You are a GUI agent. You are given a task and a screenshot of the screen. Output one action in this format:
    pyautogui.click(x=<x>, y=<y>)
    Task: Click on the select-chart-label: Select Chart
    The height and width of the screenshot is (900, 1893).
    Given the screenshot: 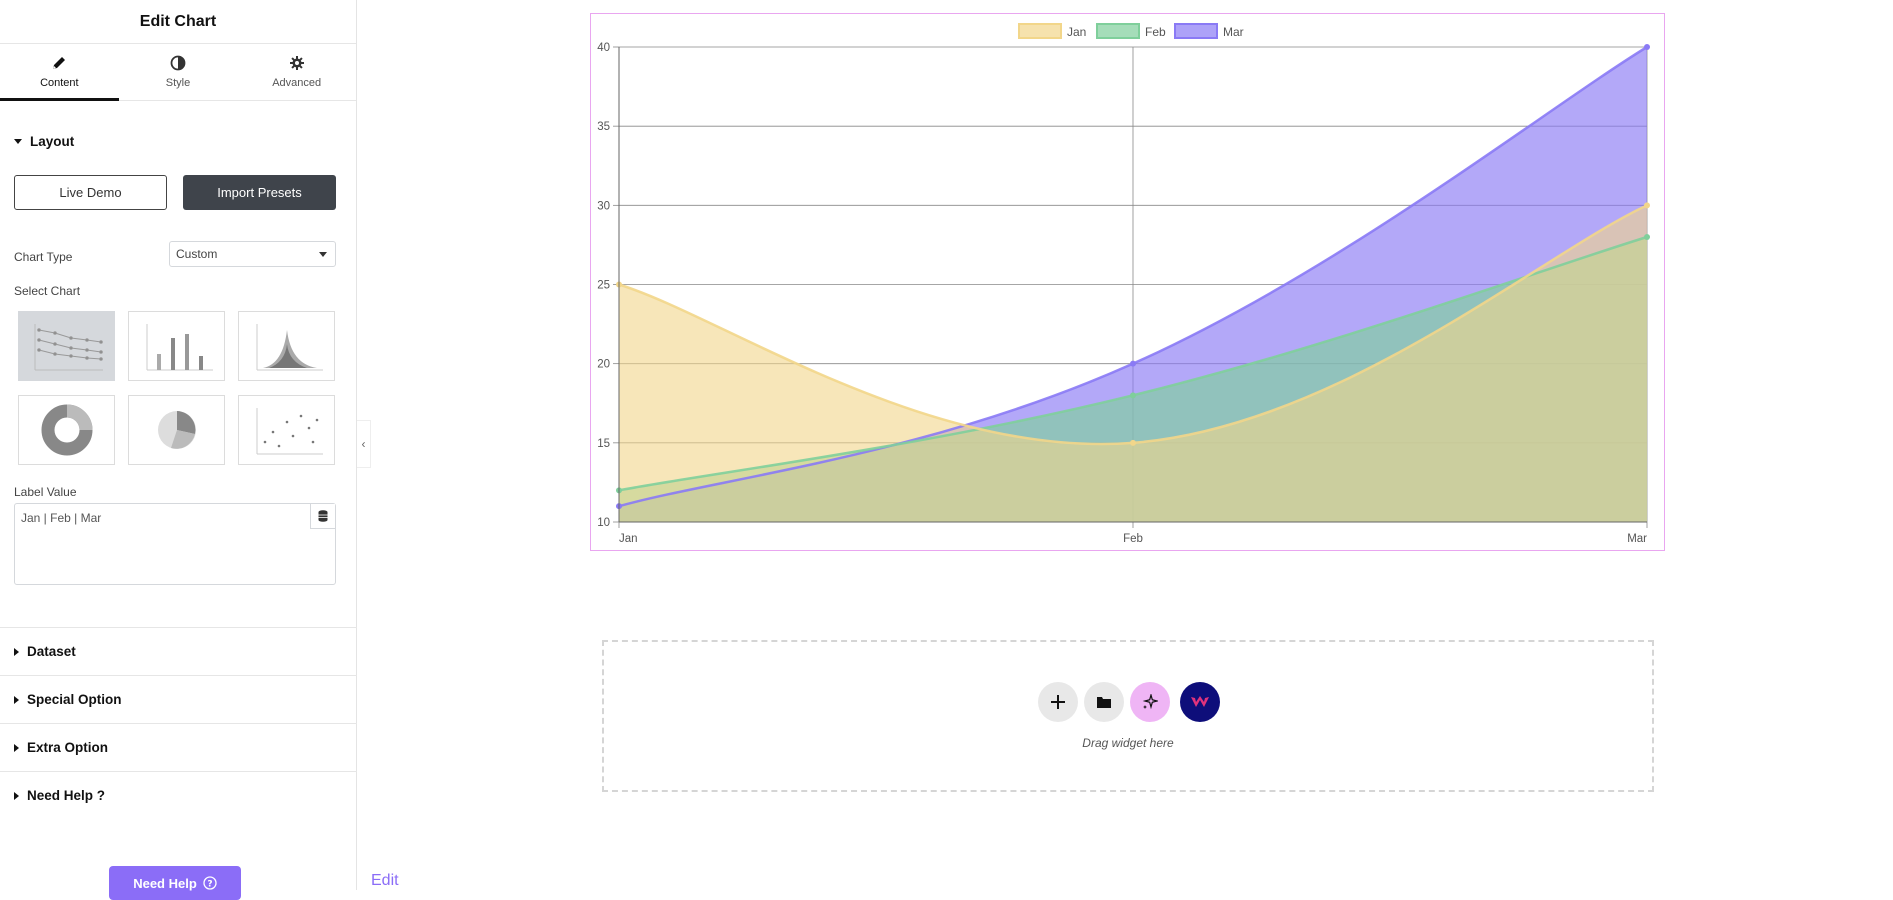 What is the action you would take?
    pyautogui.click(x=47, y=291)
    